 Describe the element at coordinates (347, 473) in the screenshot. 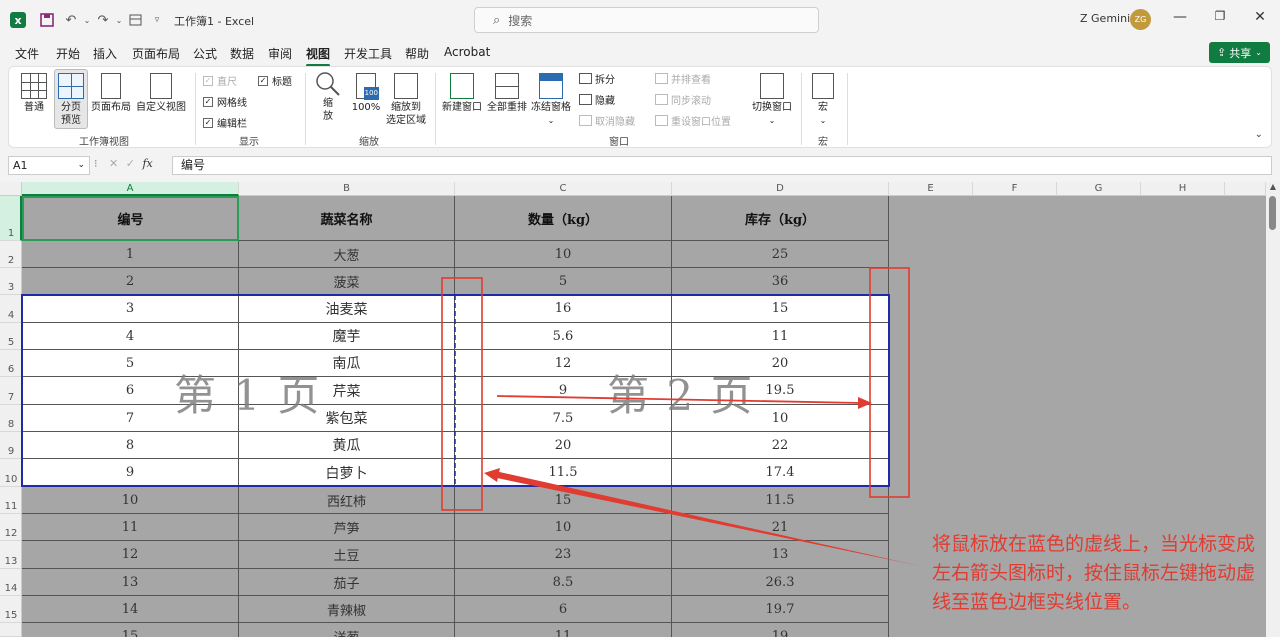

I see `table-cell: 白萝卜` at that location.